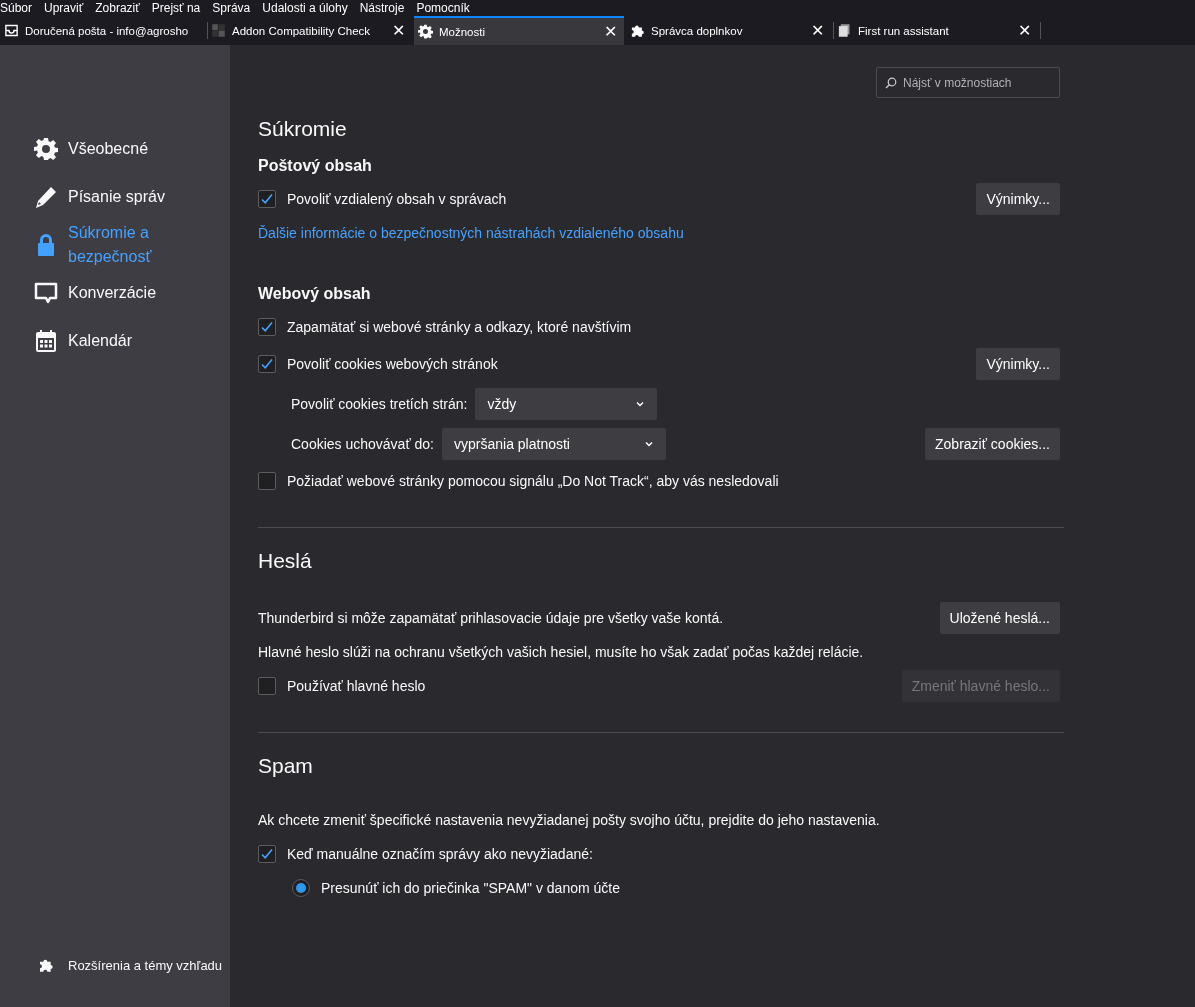 This screenshot has height=1007, width=1195. Describe the element at coordinates (569, 820) in the screenshot. I see `description-text: Ak chcete zmeniť špecifické nastavenia nevyžiadanej pošty svojho účtu, prejdite do jeho nastavenia.` at that location.